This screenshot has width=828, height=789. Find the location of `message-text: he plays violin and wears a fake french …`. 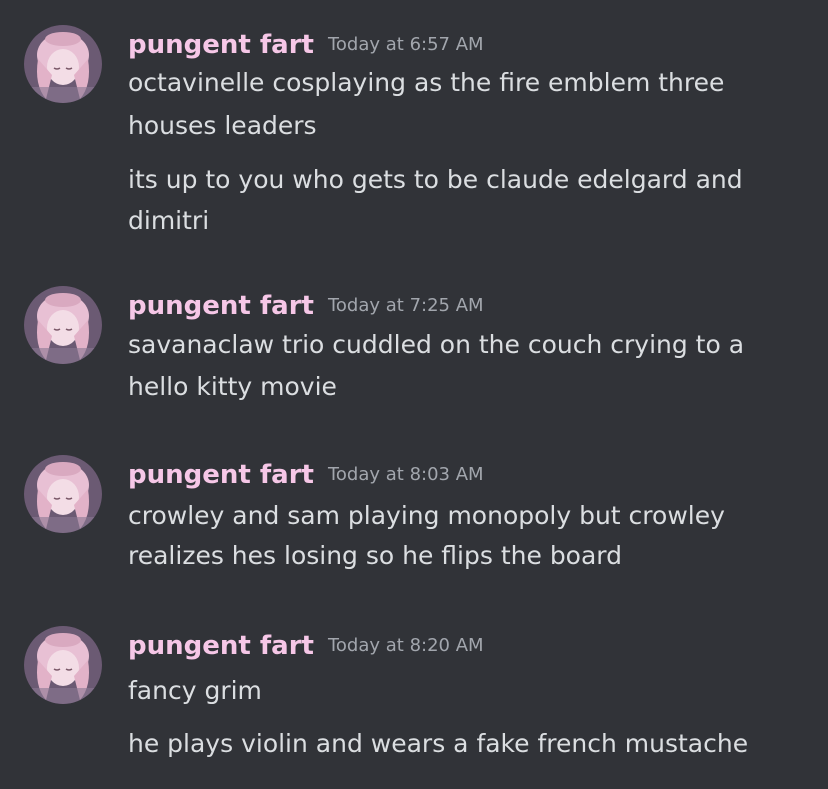

message-text: he plays violin and wears a fake french … is located at coordinates (438, 743).